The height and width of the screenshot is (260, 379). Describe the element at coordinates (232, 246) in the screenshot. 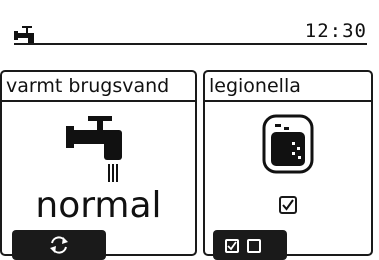

I see `checked-box-icon` at that location.